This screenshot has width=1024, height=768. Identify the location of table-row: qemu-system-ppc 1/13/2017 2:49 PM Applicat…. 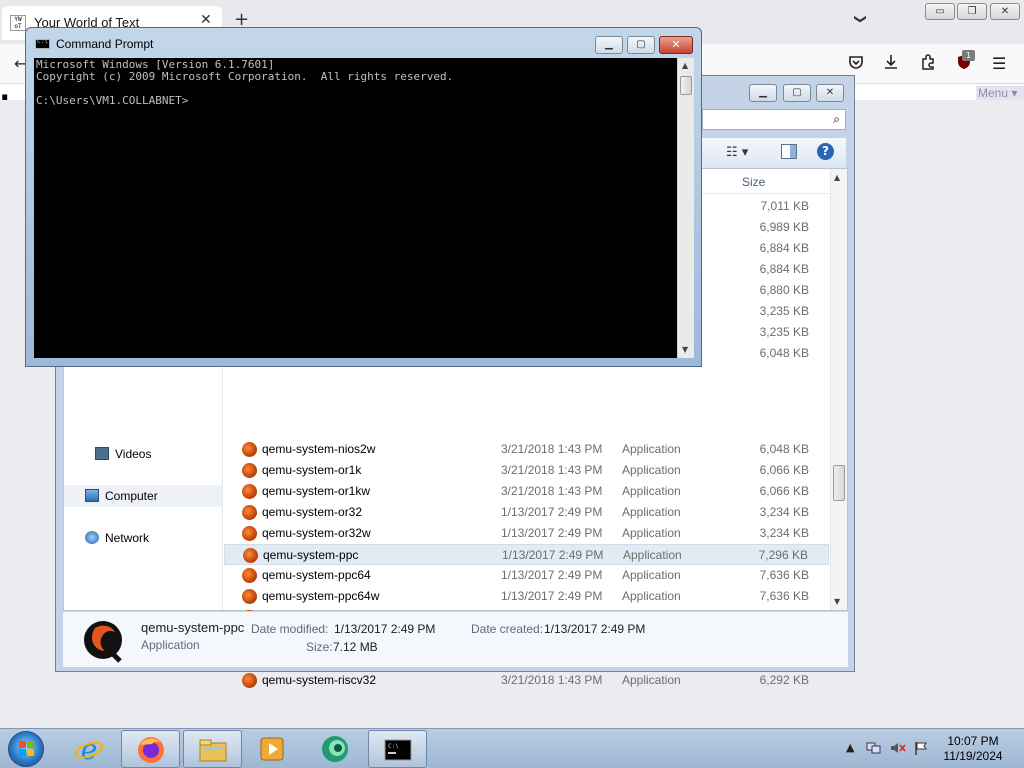
(526, 554).